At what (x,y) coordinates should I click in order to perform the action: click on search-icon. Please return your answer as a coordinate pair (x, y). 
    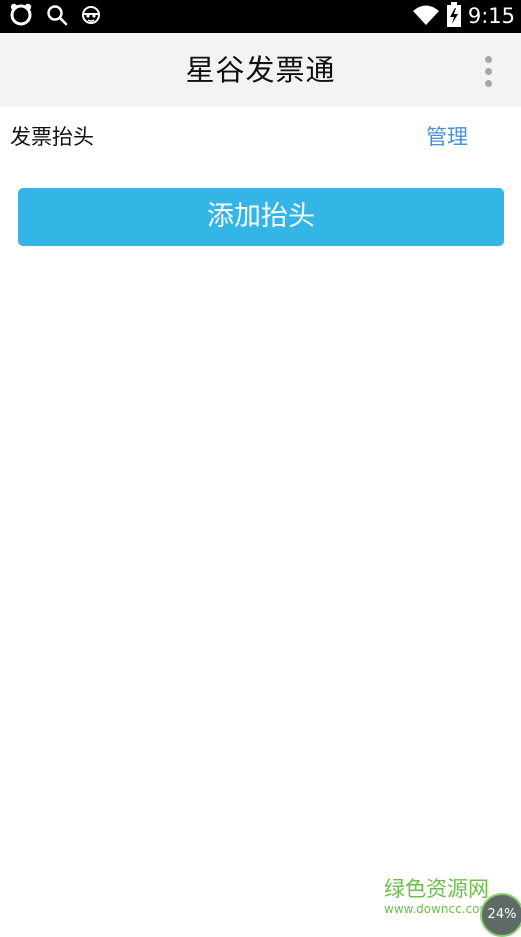
    Looking at the image, I should click on (57, 17).